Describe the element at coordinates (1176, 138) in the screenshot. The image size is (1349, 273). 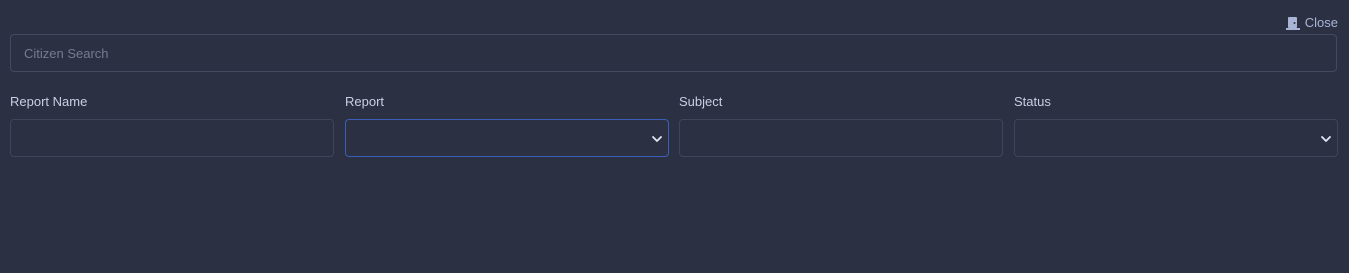
I see `status-select` at that location.